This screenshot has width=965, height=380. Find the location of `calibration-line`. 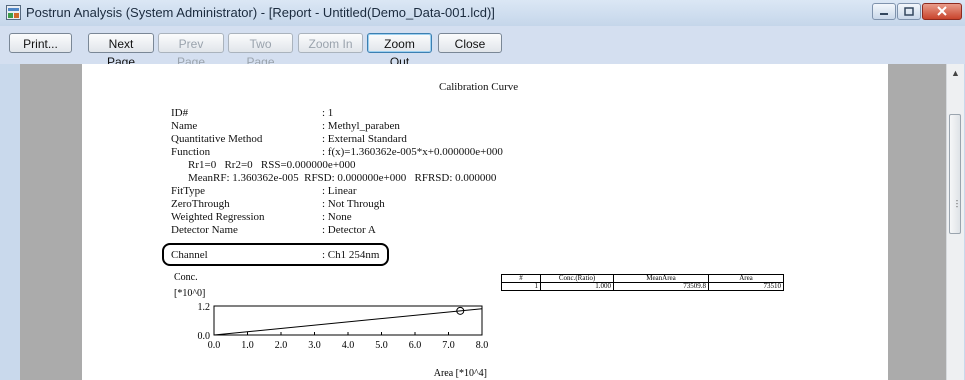

calibration-line is located at coordinates (348, 322).